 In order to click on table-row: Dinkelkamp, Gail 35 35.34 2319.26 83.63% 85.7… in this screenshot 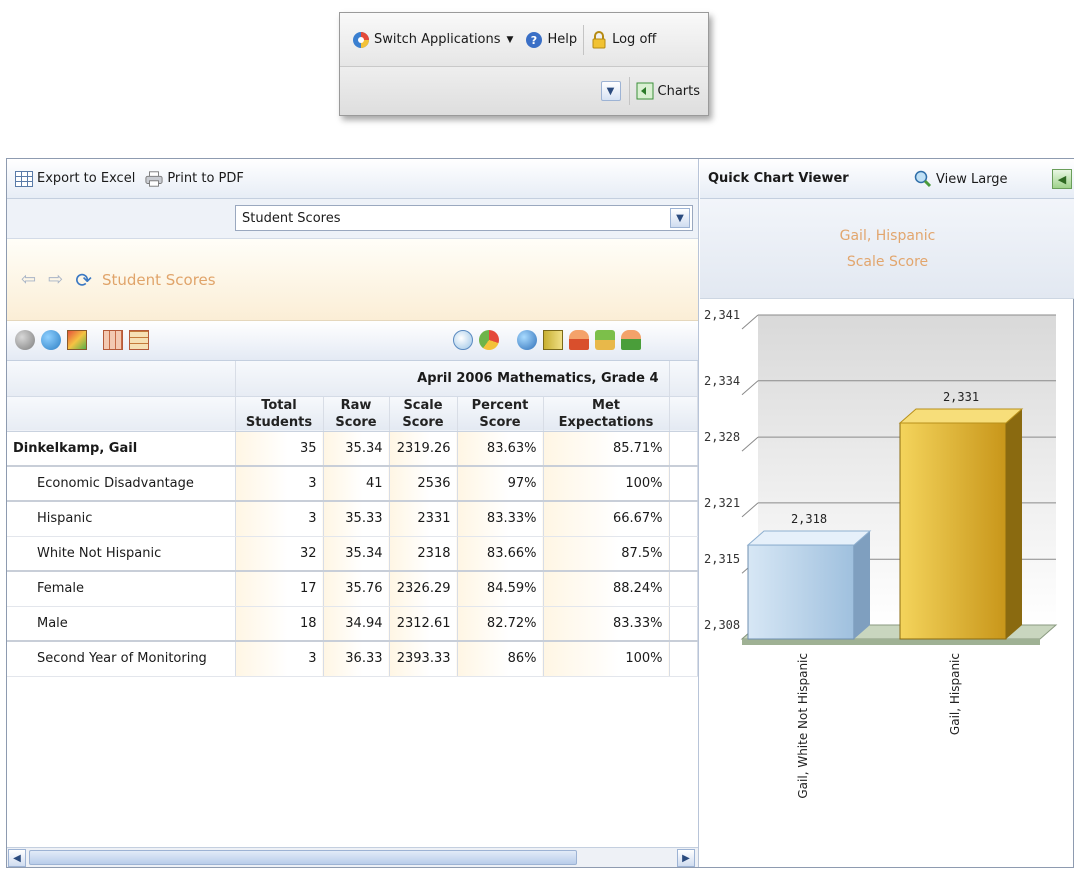, I will do `click(352, 449)`.